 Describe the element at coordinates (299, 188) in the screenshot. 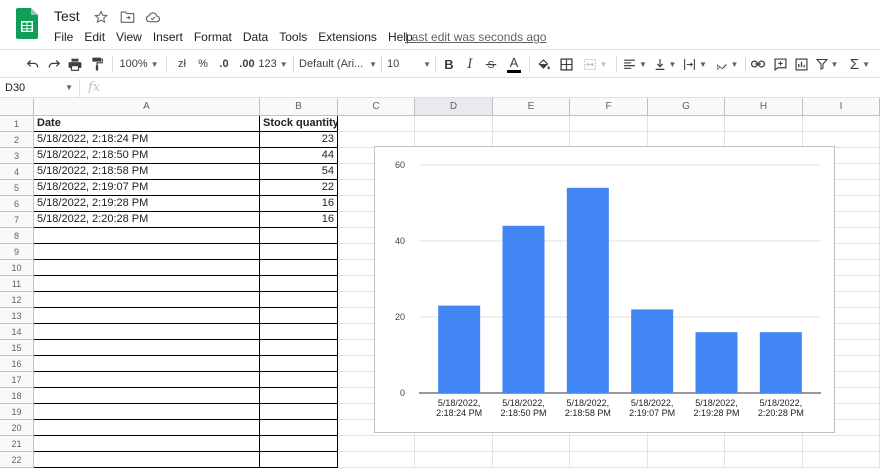

I see `cell-b5: 22` at that location.